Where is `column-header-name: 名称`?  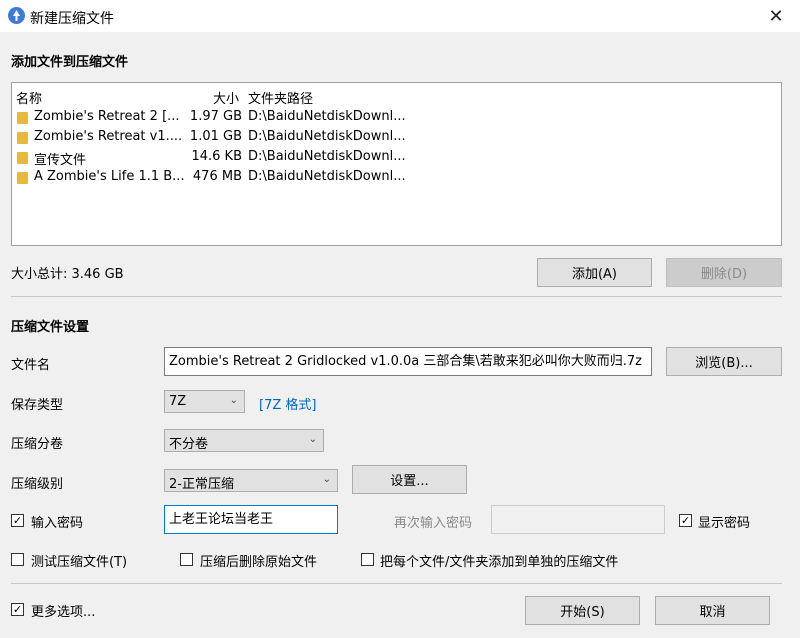
column-header-name: 名称 is located at coordinates (29, 97).